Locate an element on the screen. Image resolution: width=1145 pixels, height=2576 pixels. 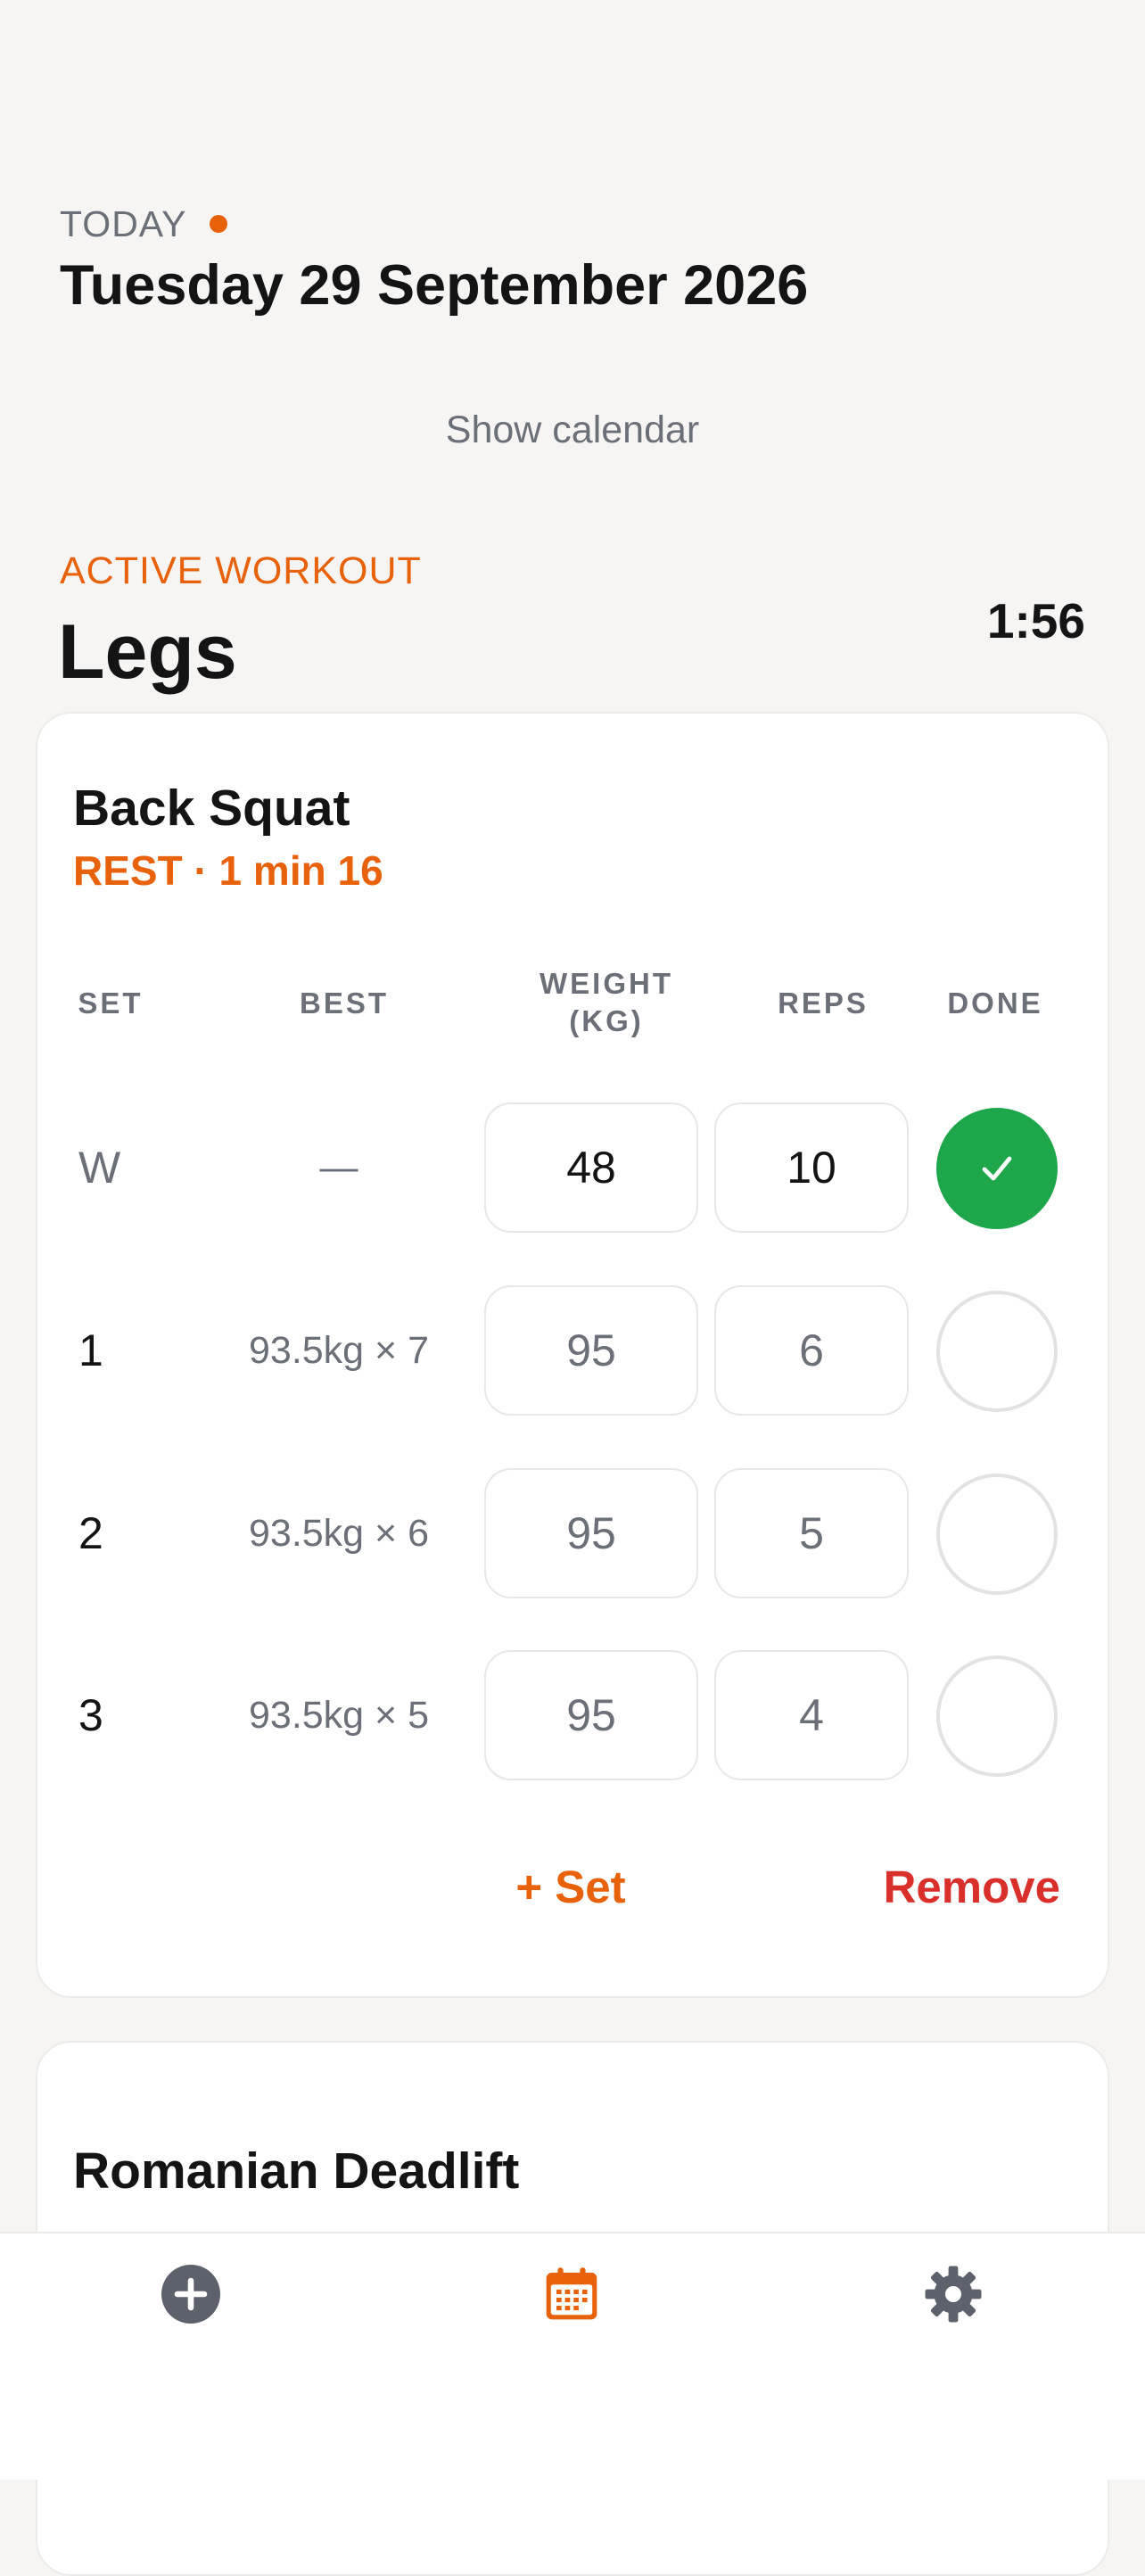
set-number: 1 is located at coordinates (90, 1350).